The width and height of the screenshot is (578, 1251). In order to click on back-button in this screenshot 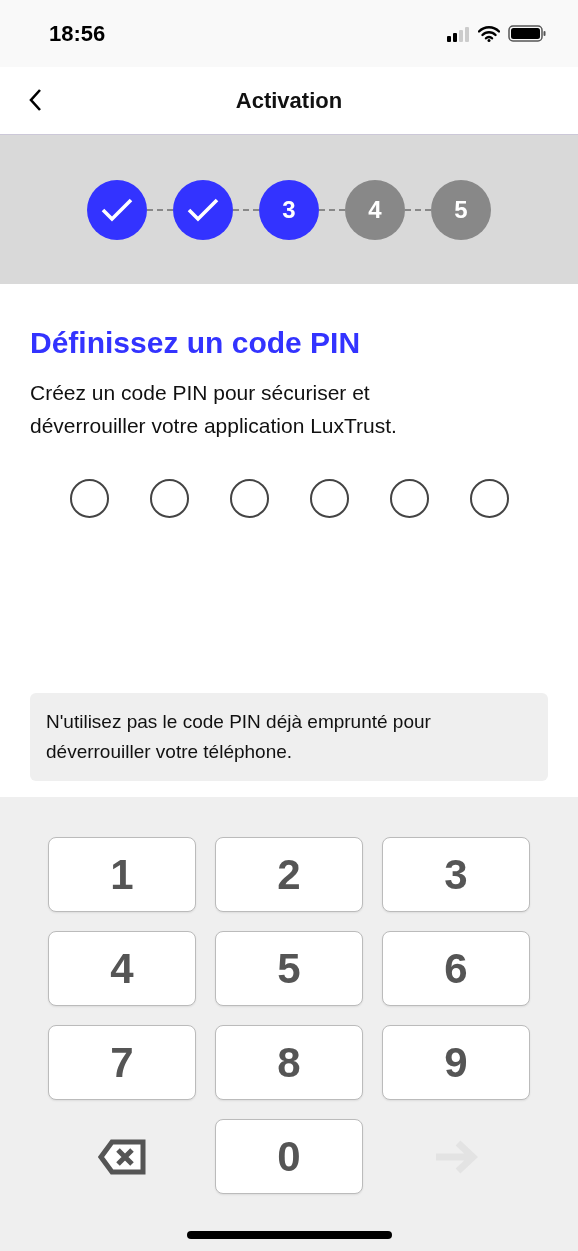, I will do `click(35, 100)`.